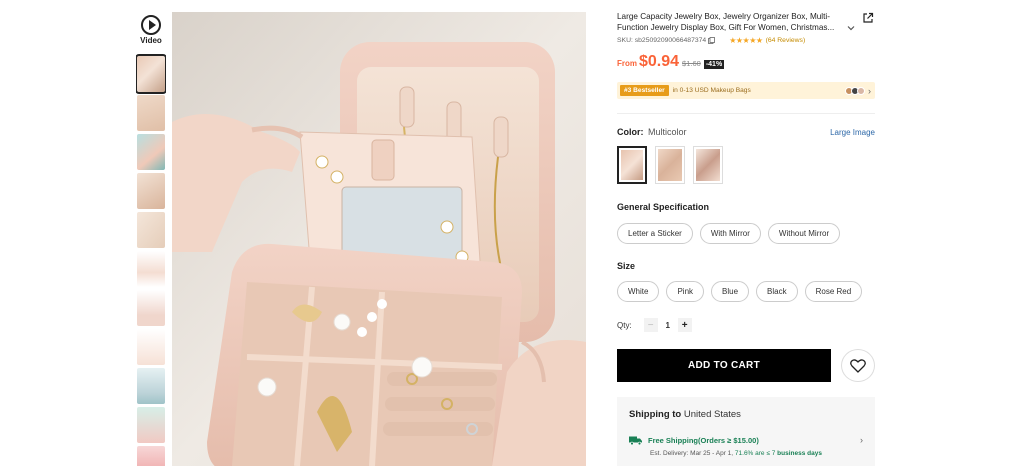 This screenshot has width=1026, height=466. Describe the element at coordinates (861, 90) in the screenshot. I see `mini-product-image` at that location.